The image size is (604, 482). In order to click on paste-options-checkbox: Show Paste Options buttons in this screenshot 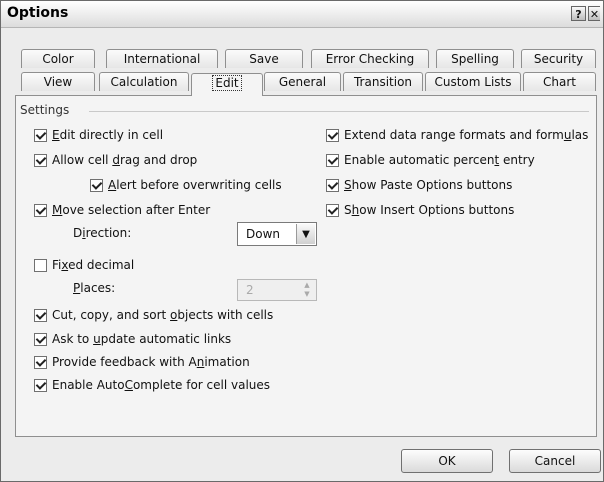, I will do `click(419, 185)`.